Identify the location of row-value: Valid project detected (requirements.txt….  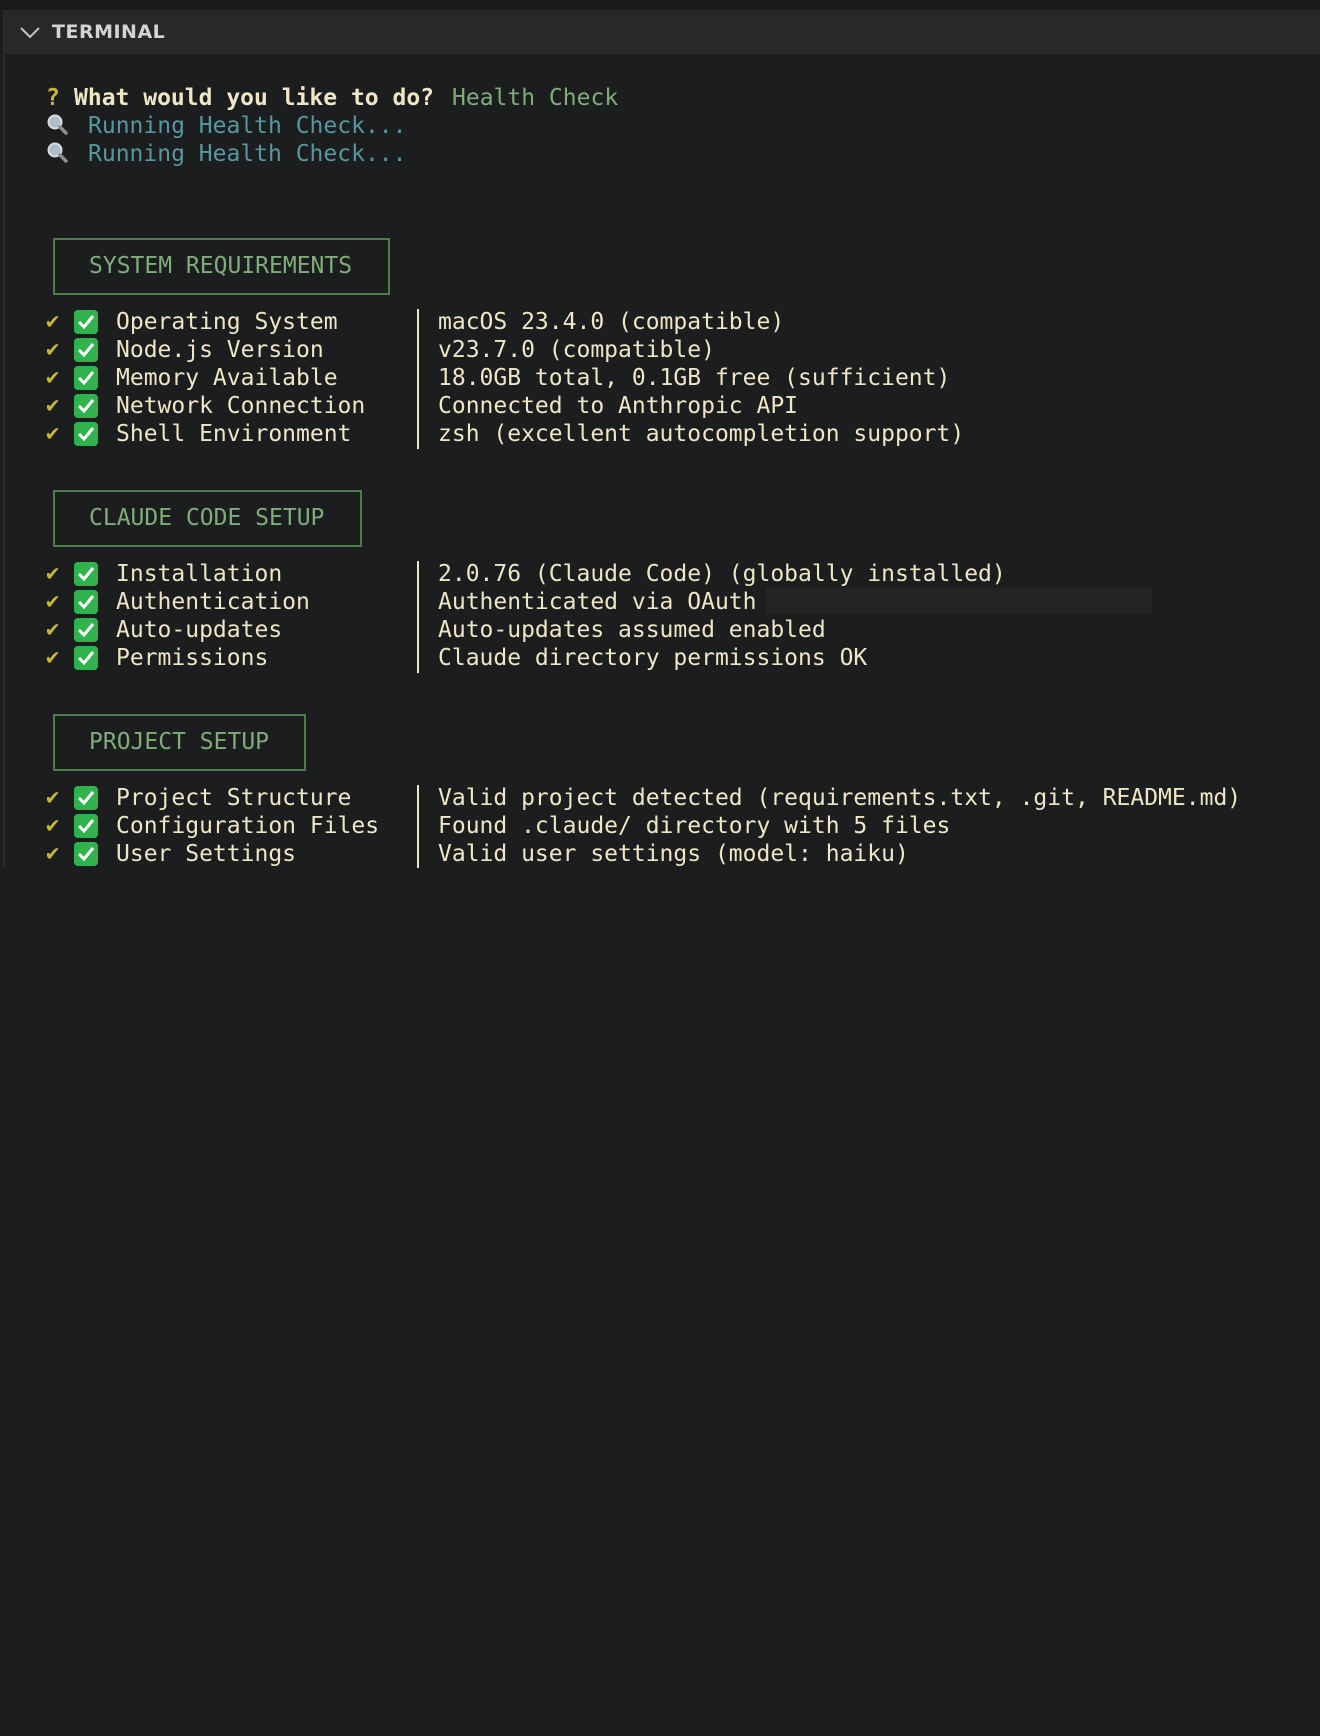
(840, 798).